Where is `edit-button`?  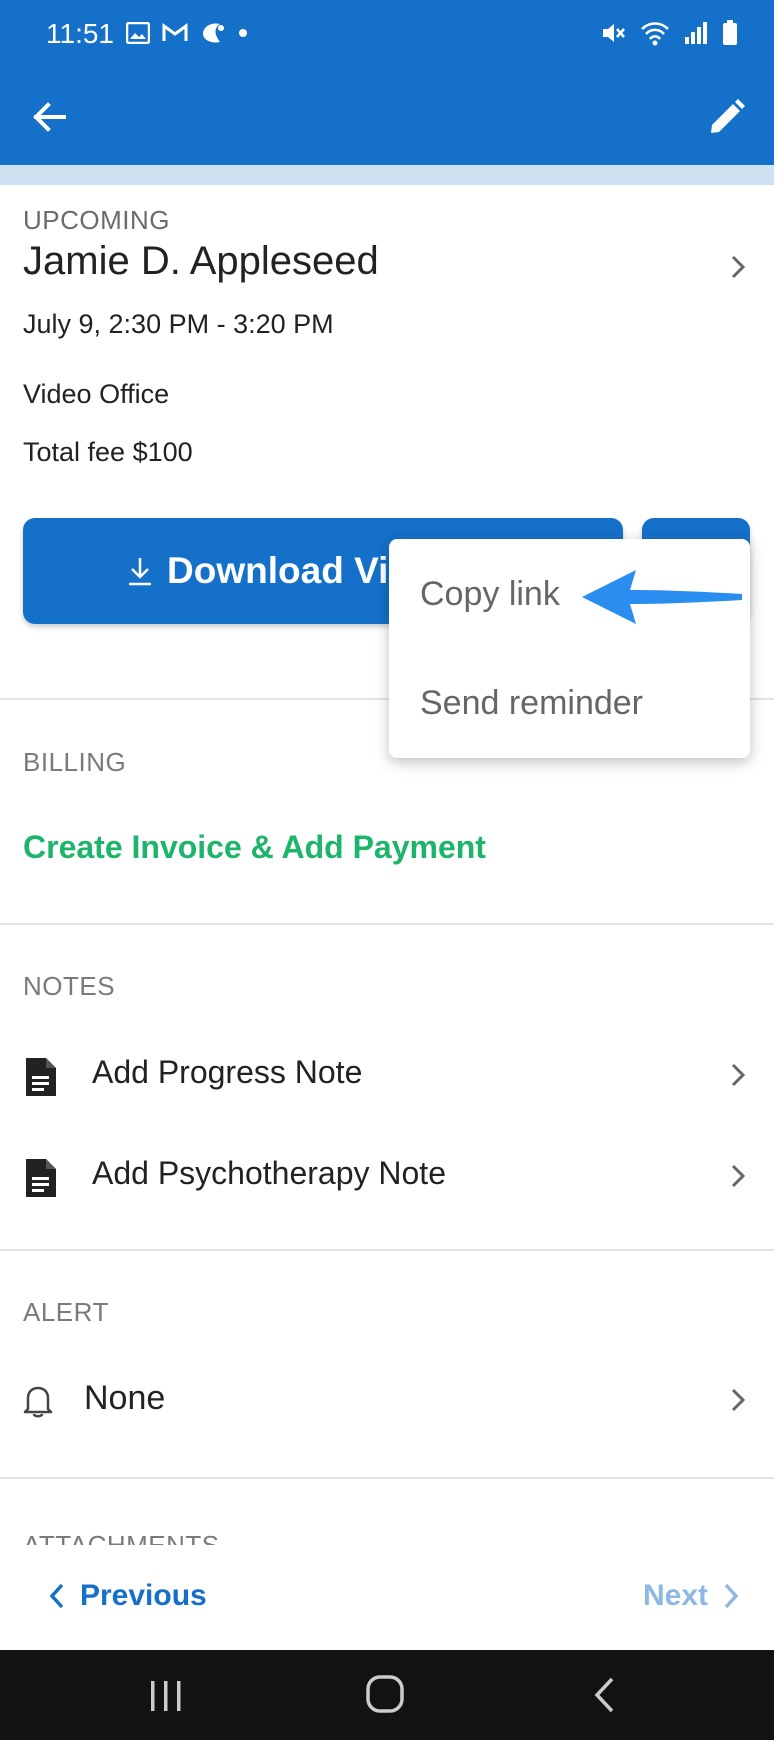
edit-button is located at coordinates (727, 117).